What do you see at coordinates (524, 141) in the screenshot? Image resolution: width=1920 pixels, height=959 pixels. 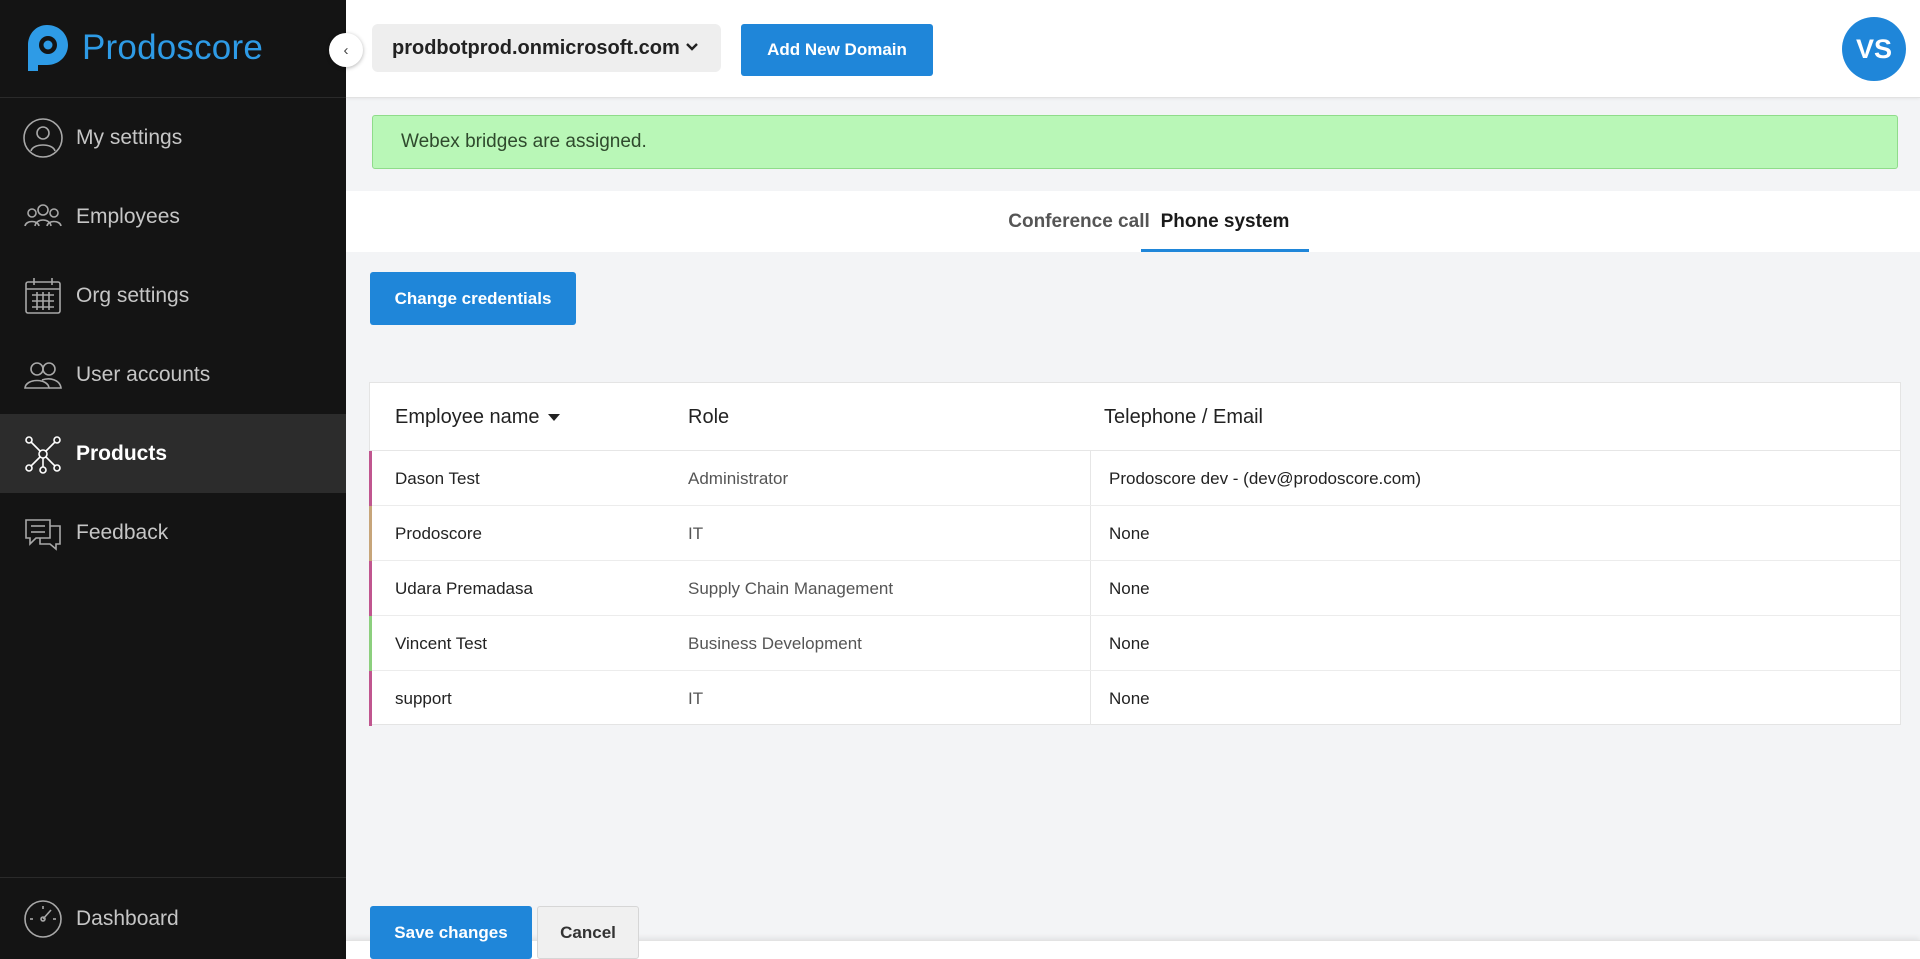 I see `alert-message: Webex bridges are assigned.` at bounding box center [524, 141].